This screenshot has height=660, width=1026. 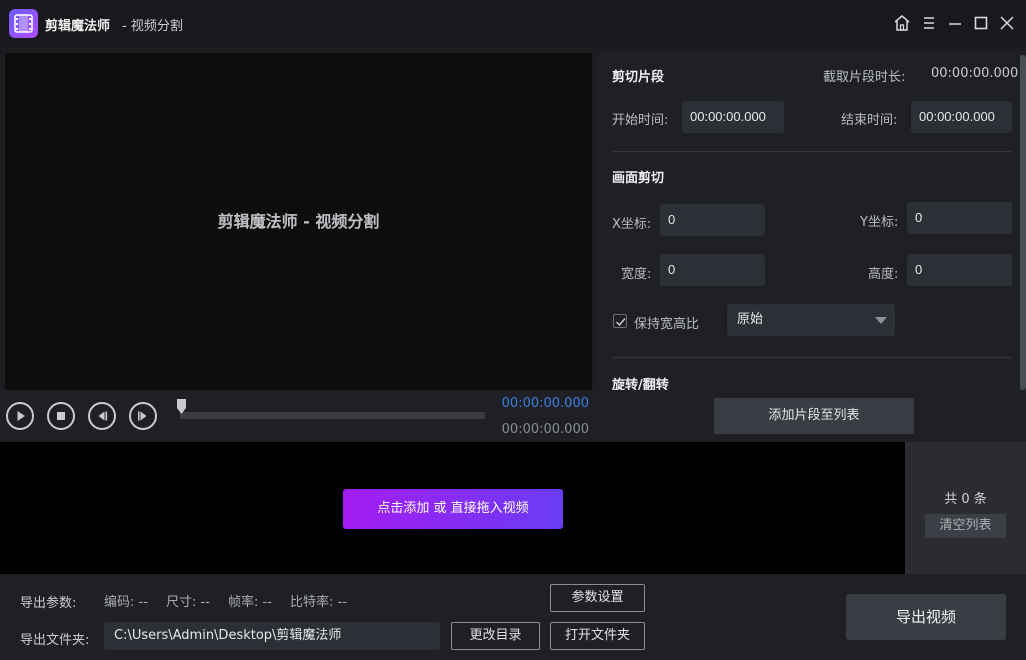 I want to click on y-coordinate-input: 0, so click(x=959, y=218).